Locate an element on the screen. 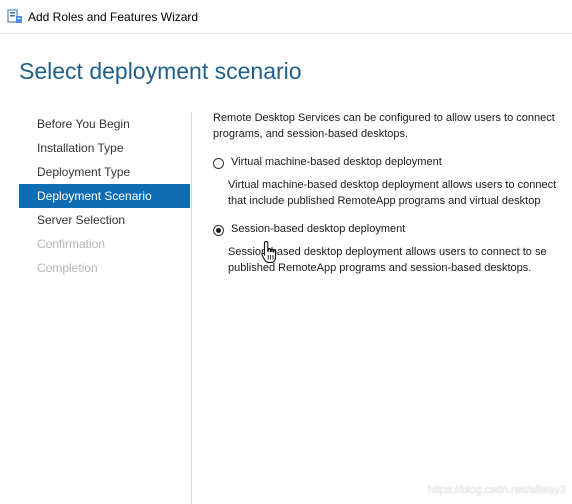 Image resolution: width=572 pixels, height=504 pixels. radio-virtual-machine is located at coordinates (218, 163).